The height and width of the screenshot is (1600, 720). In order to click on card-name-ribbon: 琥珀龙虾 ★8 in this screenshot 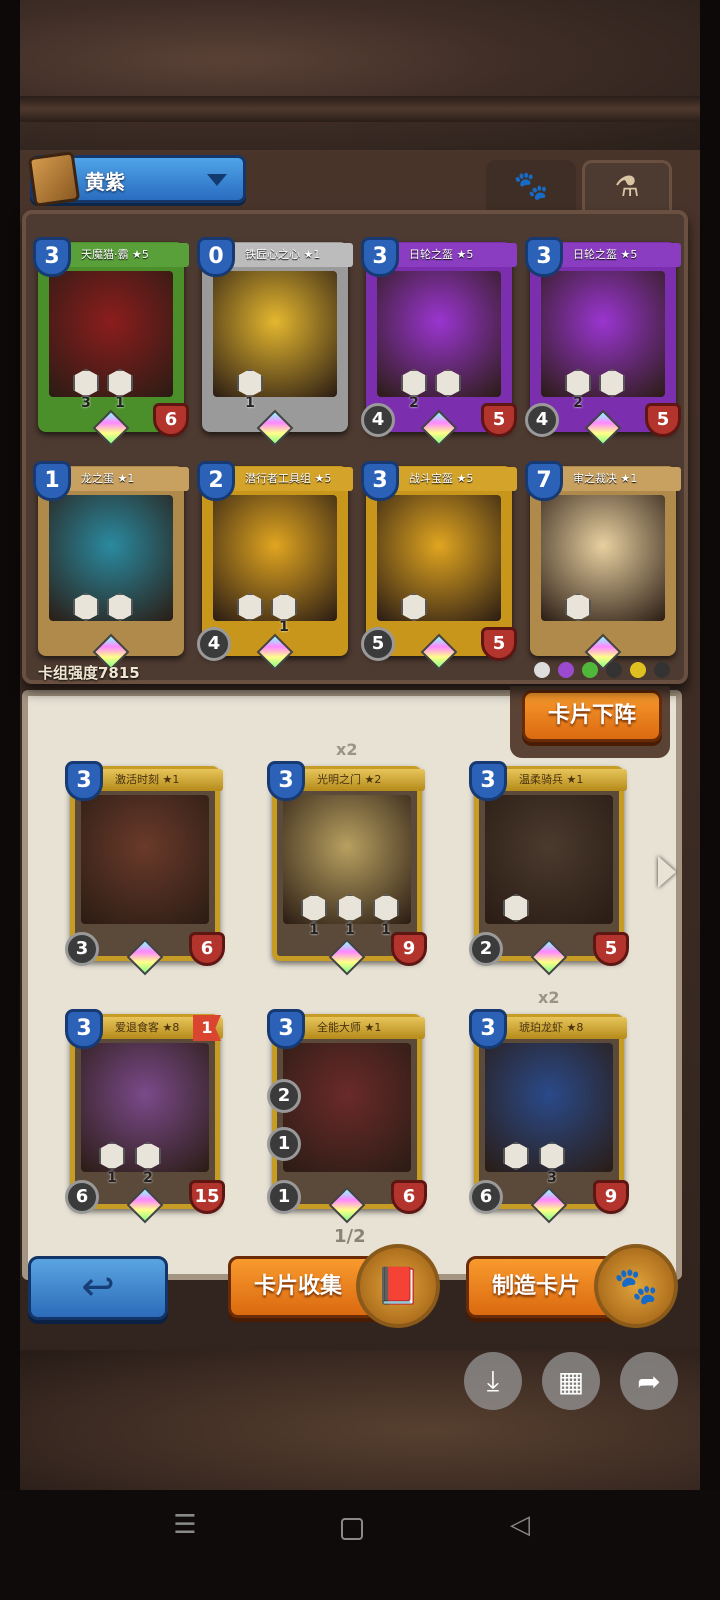, I will do `click(562, 1028)`.